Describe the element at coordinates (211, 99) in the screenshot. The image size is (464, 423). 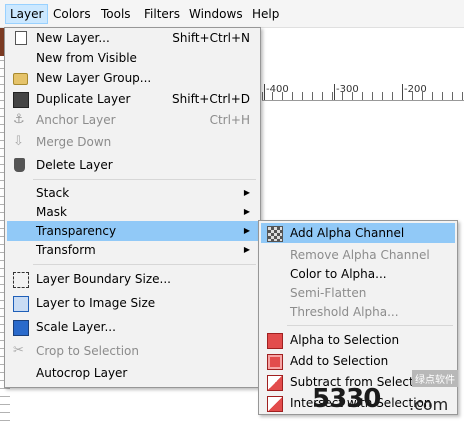
I see `menu-item-shortcut: Shift+Ctrl+D` at that location.